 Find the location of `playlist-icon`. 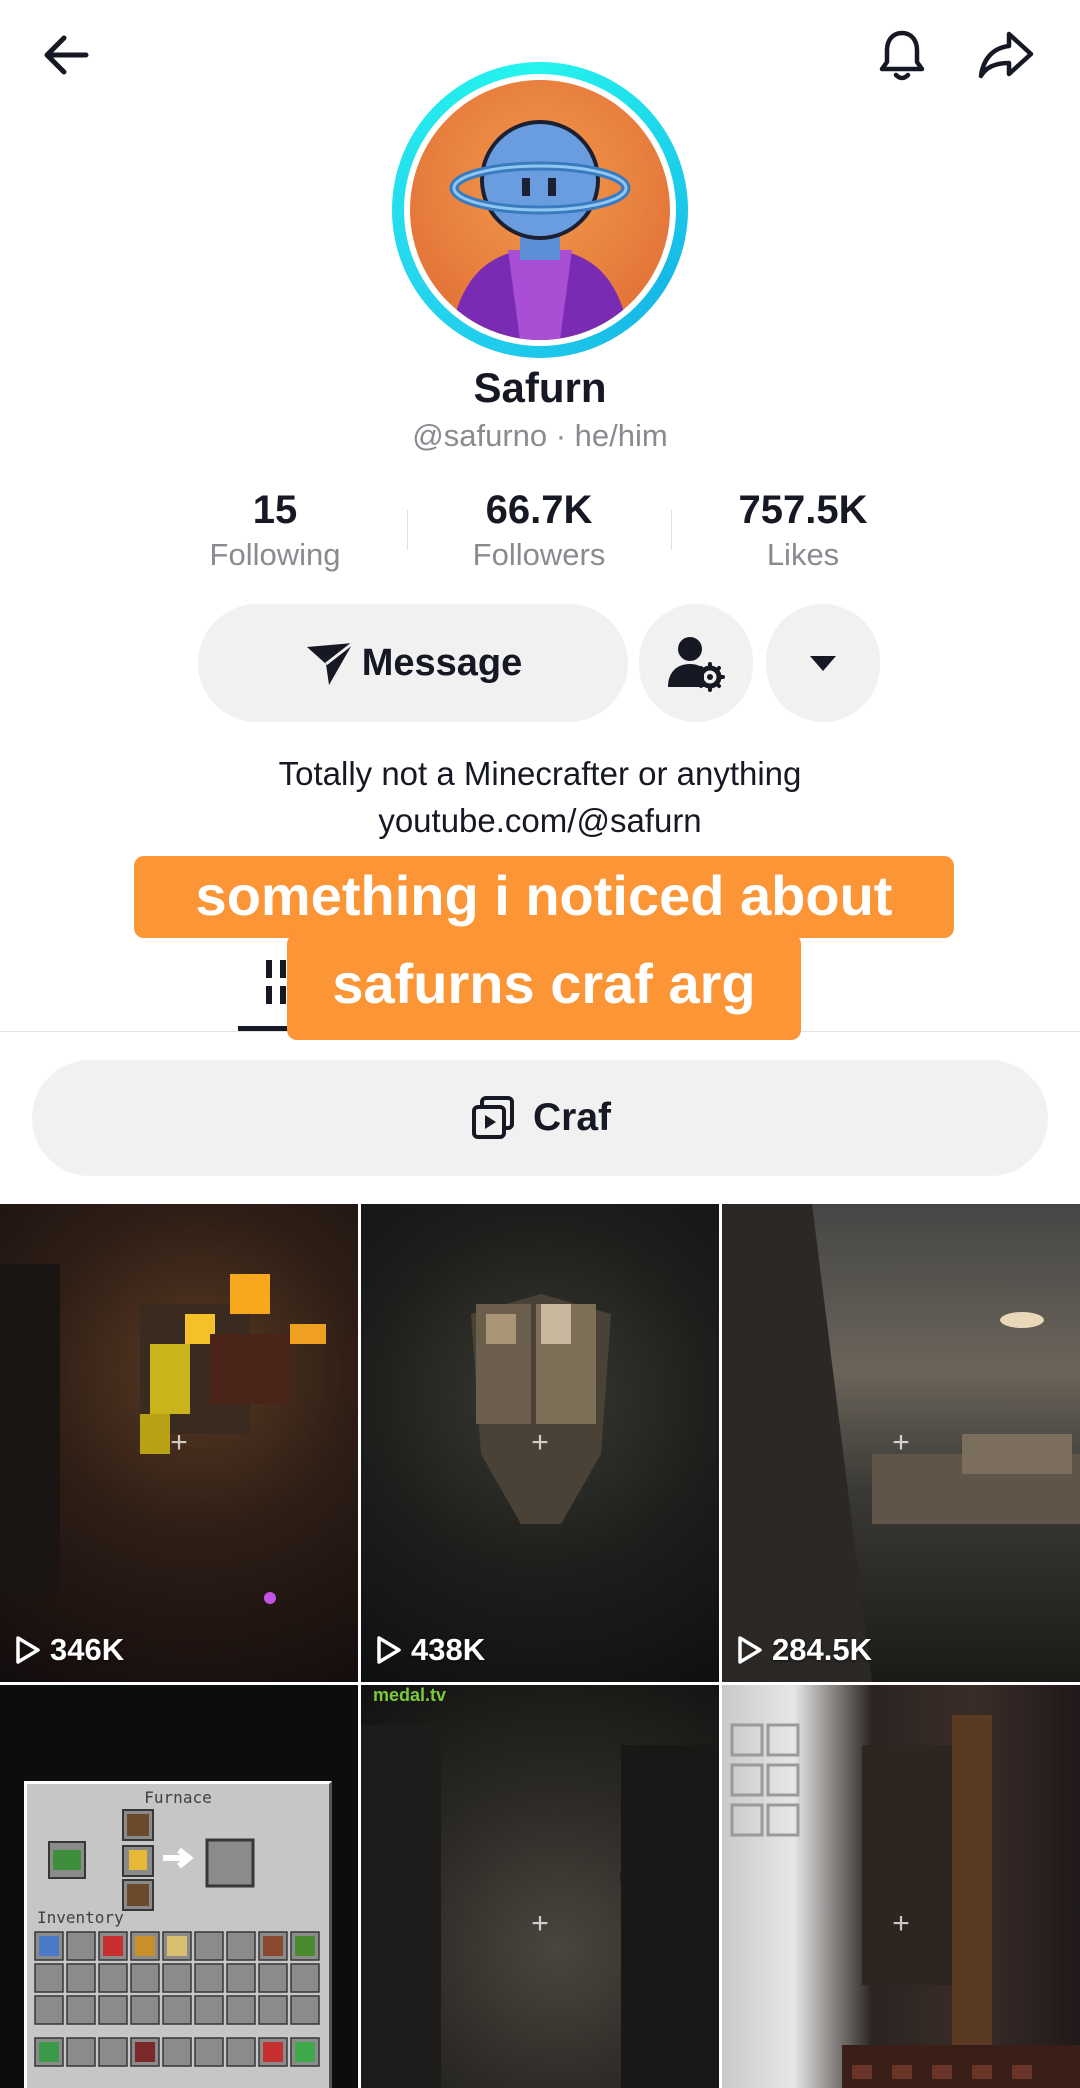

playlist-icon is located at coordinates (492, 1117).